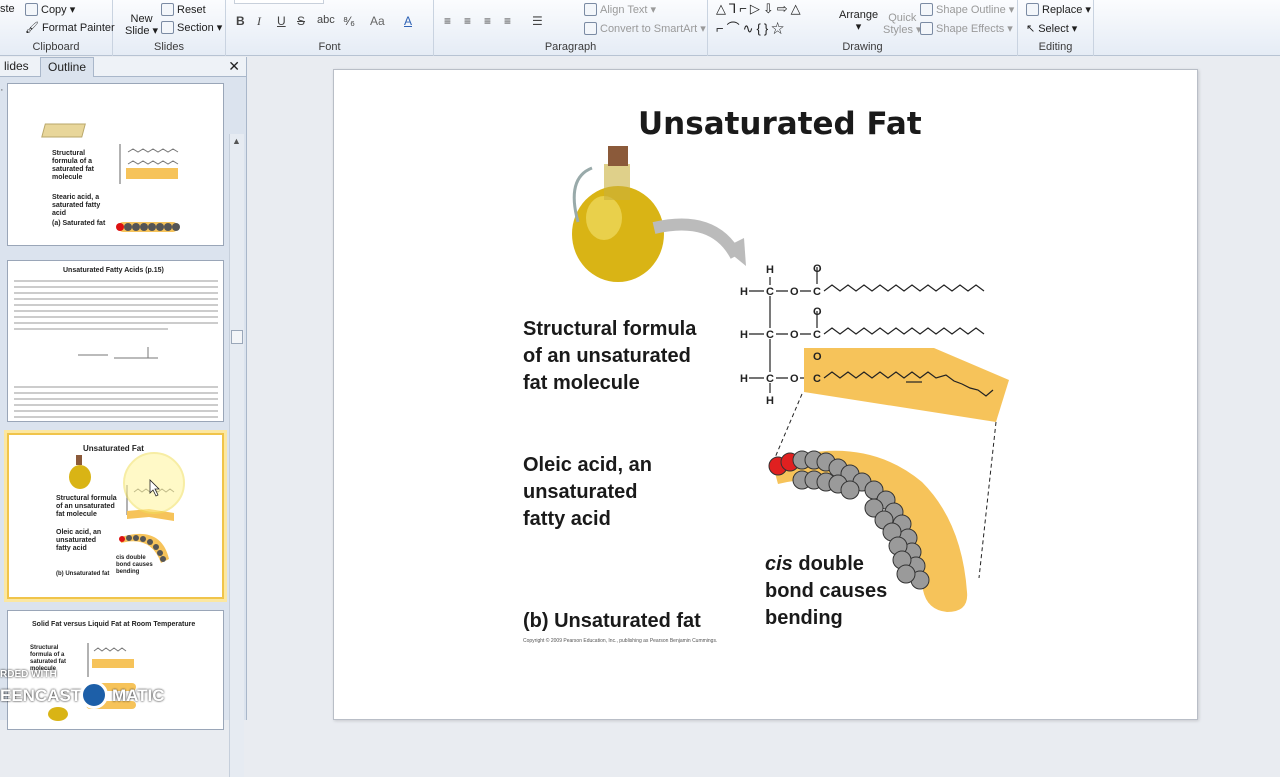 The image size is (1280, 777). I want to click on oleic-line-1: Oleic acid, an, so click(587, 465).